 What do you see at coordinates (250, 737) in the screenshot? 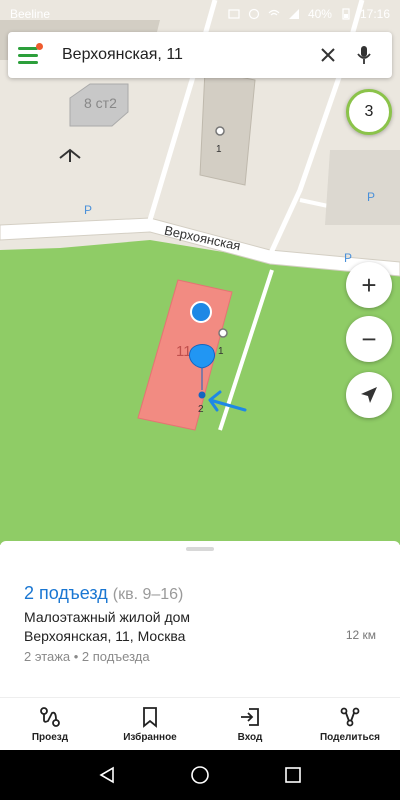
I see `entrance-label: Вход` at bounding box center [250, 737].